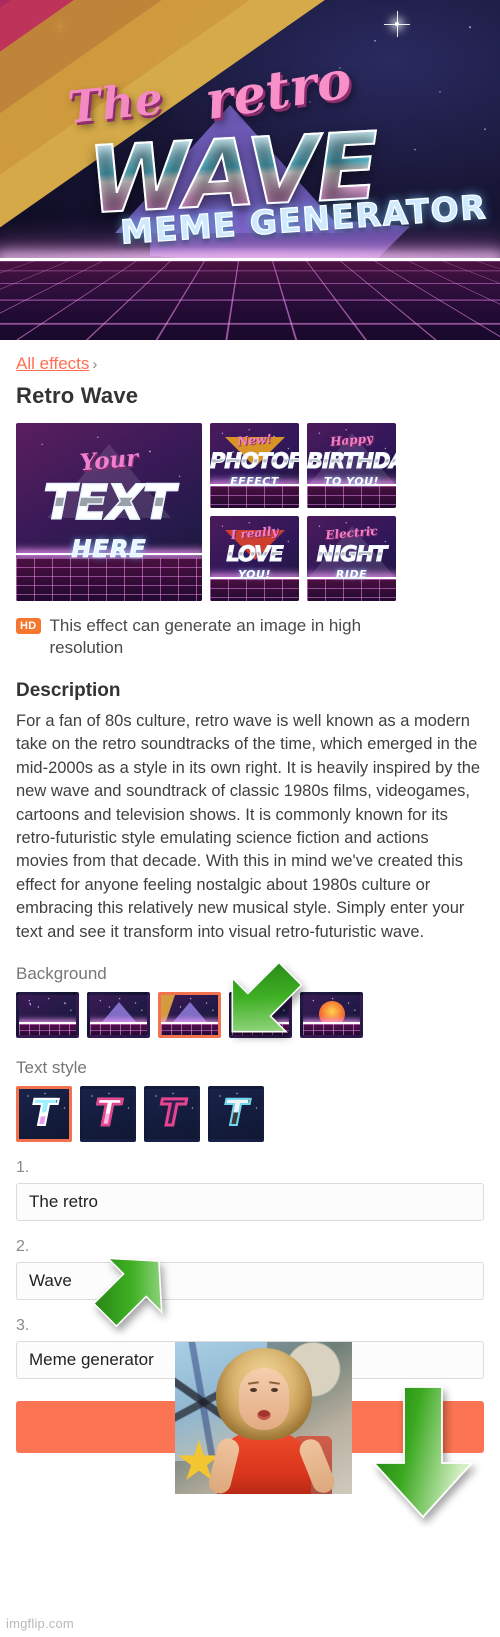  I want to click on thumb-line-3: TO YOU!, so click(351, 481).